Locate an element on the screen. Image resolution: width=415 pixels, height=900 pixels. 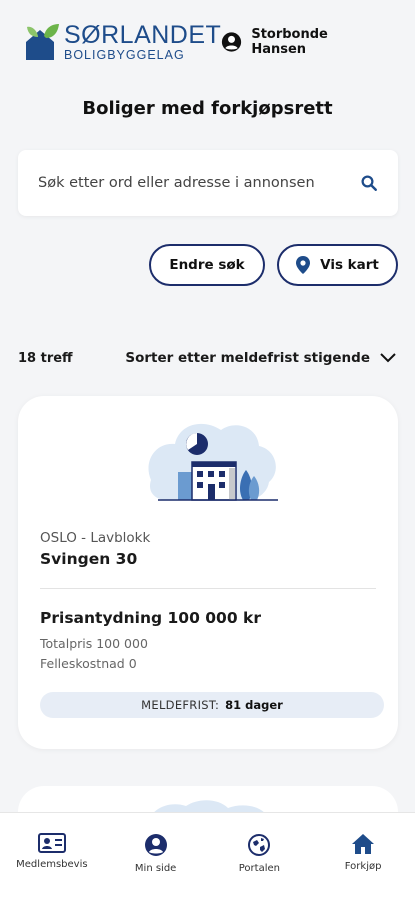
tab-label: Min side is located at coordinates (155, 868).